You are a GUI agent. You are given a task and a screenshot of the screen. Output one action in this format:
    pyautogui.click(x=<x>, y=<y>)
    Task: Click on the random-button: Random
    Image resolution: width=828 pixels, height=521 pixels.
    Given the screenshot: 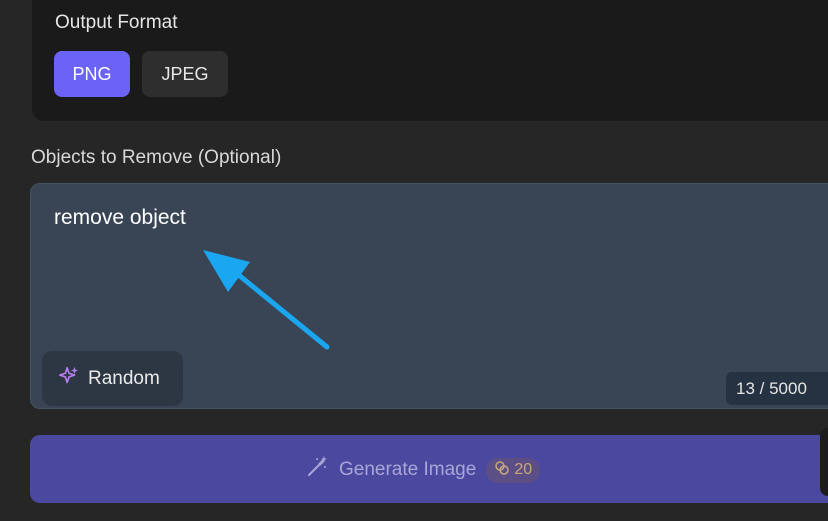 What is the action you would take?
    pyautogui.click(x=112, y=378)
    